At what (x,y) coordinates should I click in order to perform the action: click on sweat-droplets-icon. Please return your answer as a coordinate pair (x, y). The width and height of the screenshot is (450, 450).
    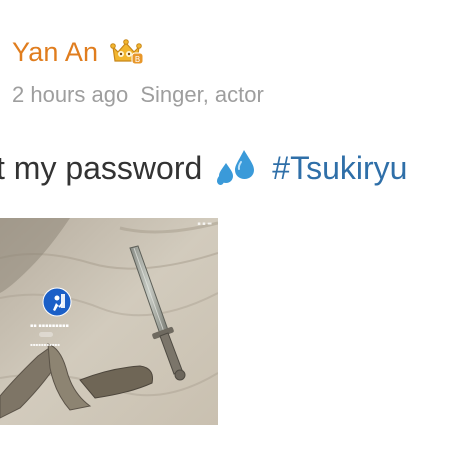
    Looking at the image, I should click on (235, 168).